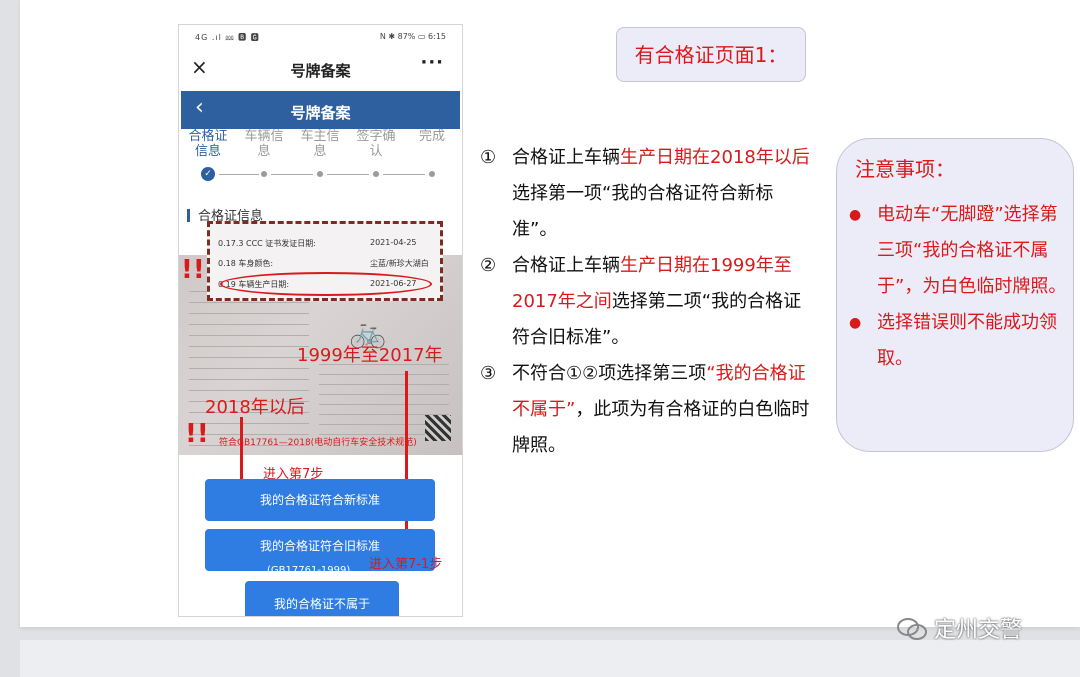 The image size is (1080, 677). What do you see at coordinates (406, 564) in the screenshot?
I see `annotation-step7-1: 进入第7-1步` at bounding box center [406, 564].